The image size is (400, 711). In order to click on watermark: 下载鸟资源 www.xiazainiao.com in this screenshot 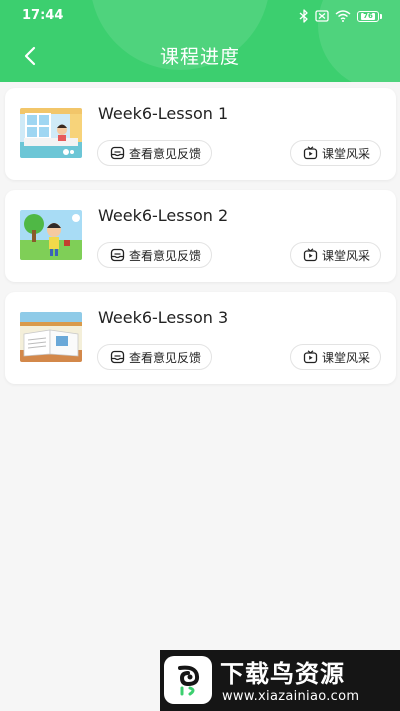, I will do `click(280, 680)`.